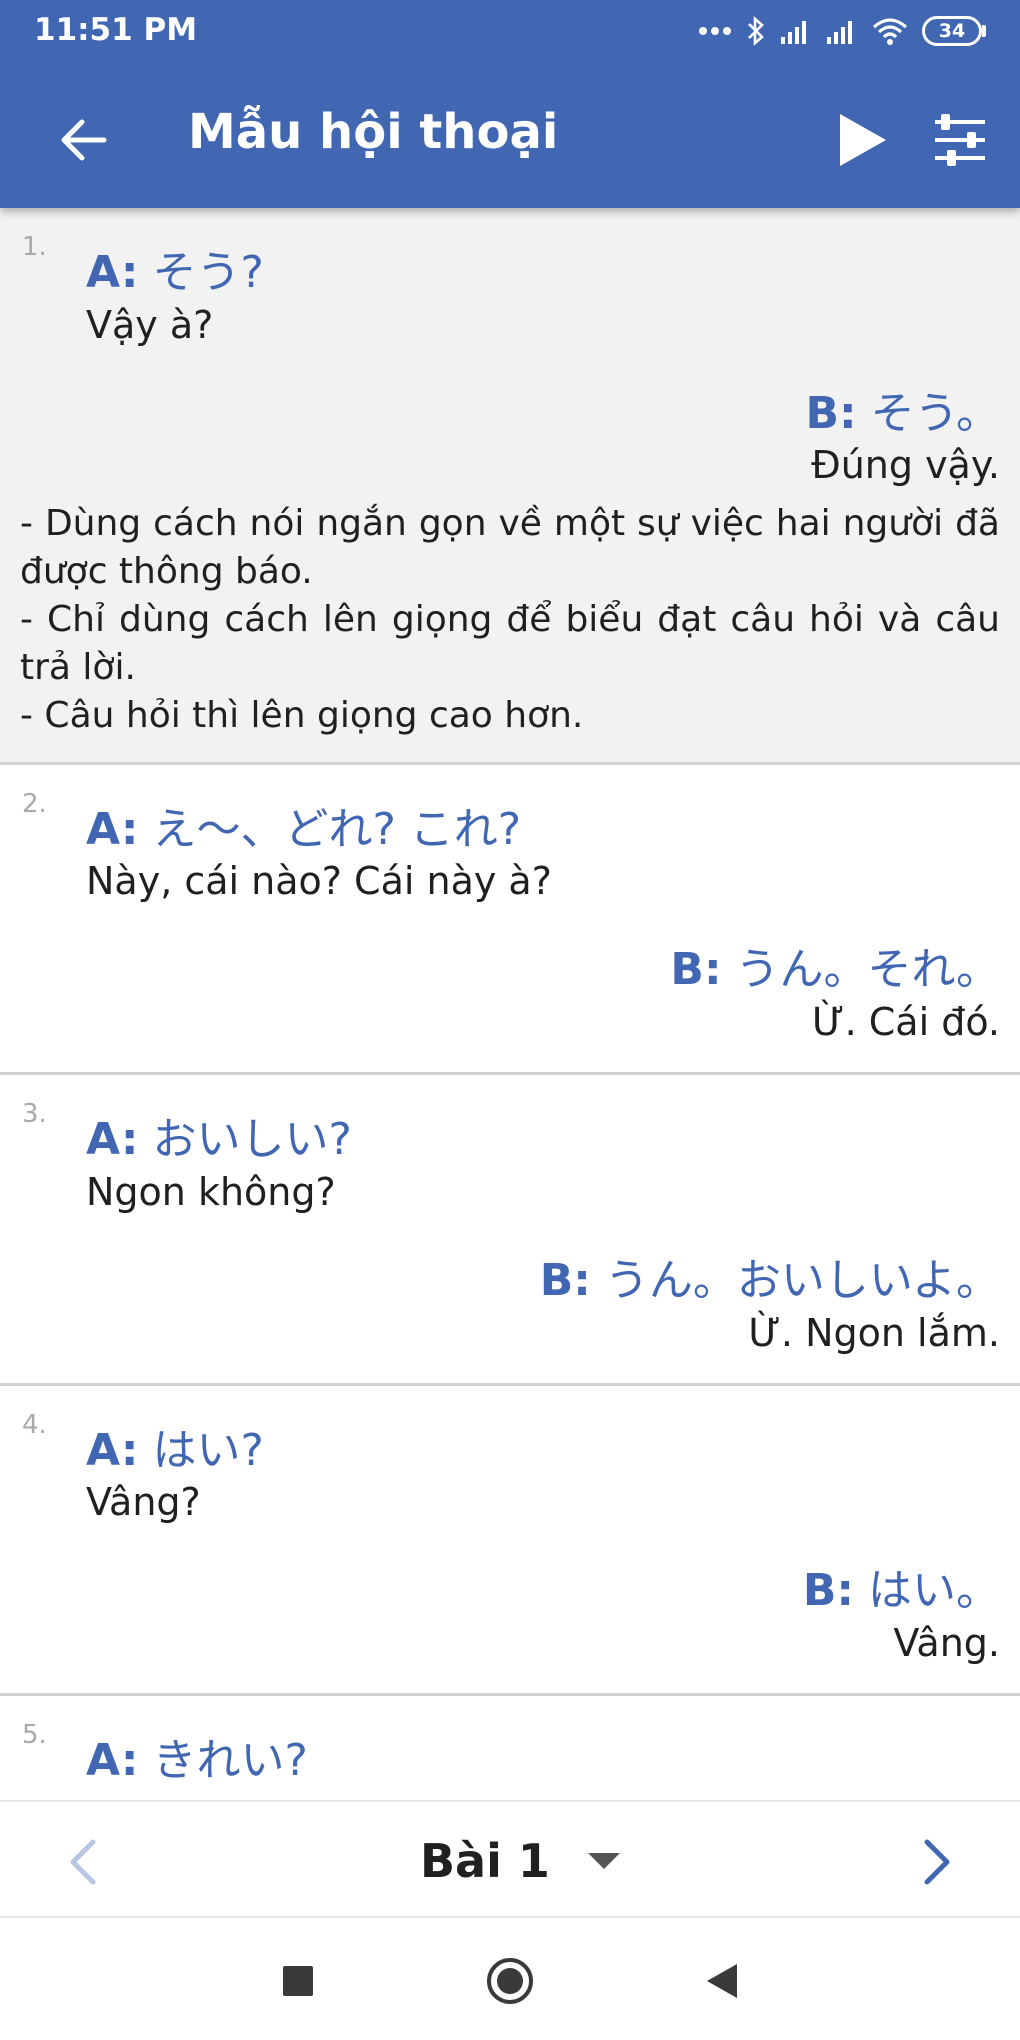  Describe the element at coordinates (756, 31) in the screenshot. I see `bluetooth-icon` at that location.